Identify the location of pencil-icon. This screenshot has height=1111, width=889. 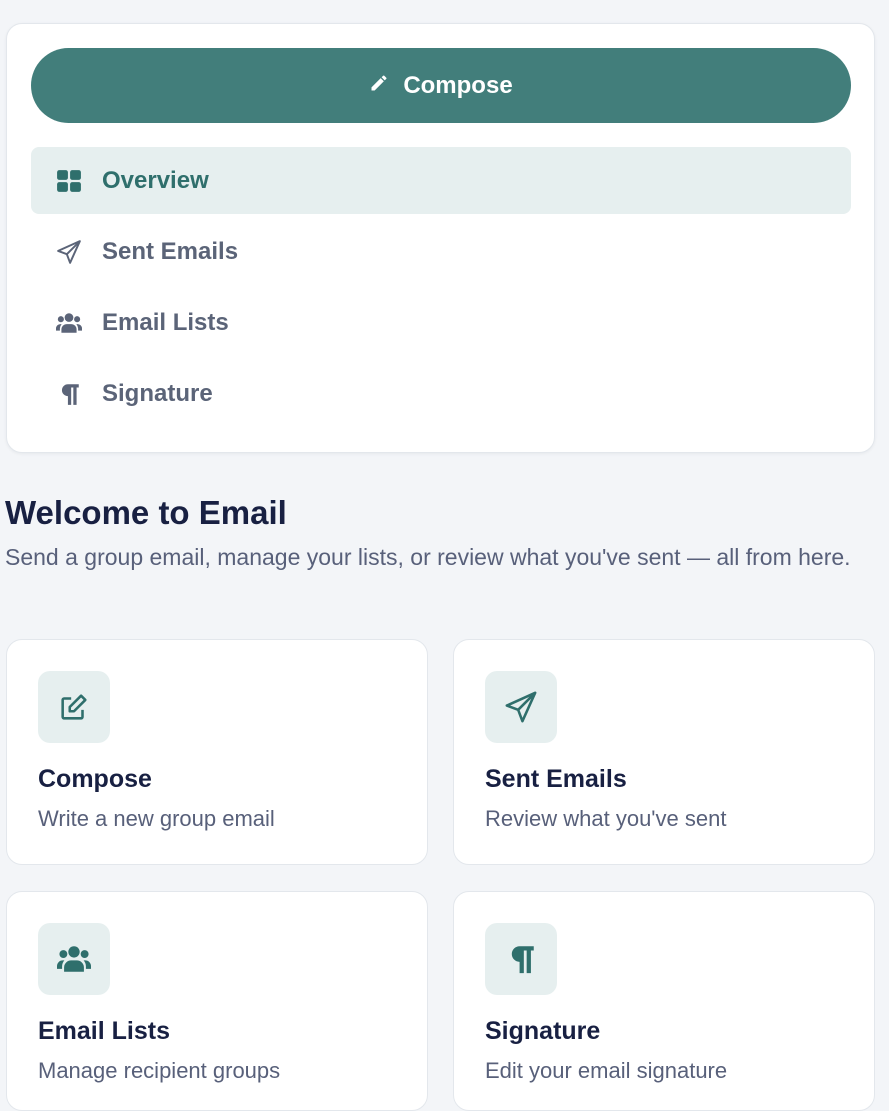
(379, 86).